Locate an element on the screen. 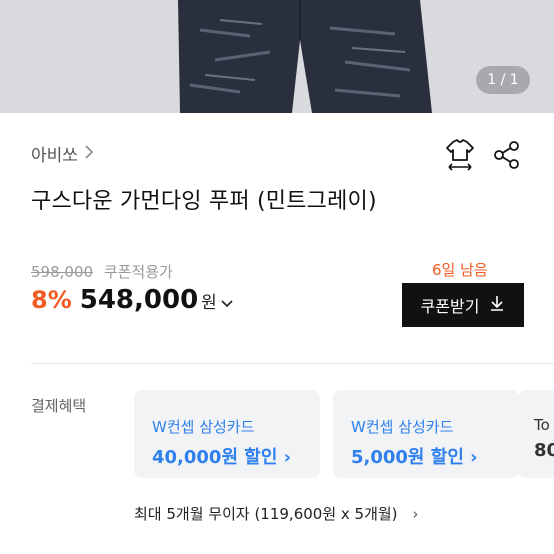 The image size is (554, 554). size-guide-button is located at coordinates (460, 155).